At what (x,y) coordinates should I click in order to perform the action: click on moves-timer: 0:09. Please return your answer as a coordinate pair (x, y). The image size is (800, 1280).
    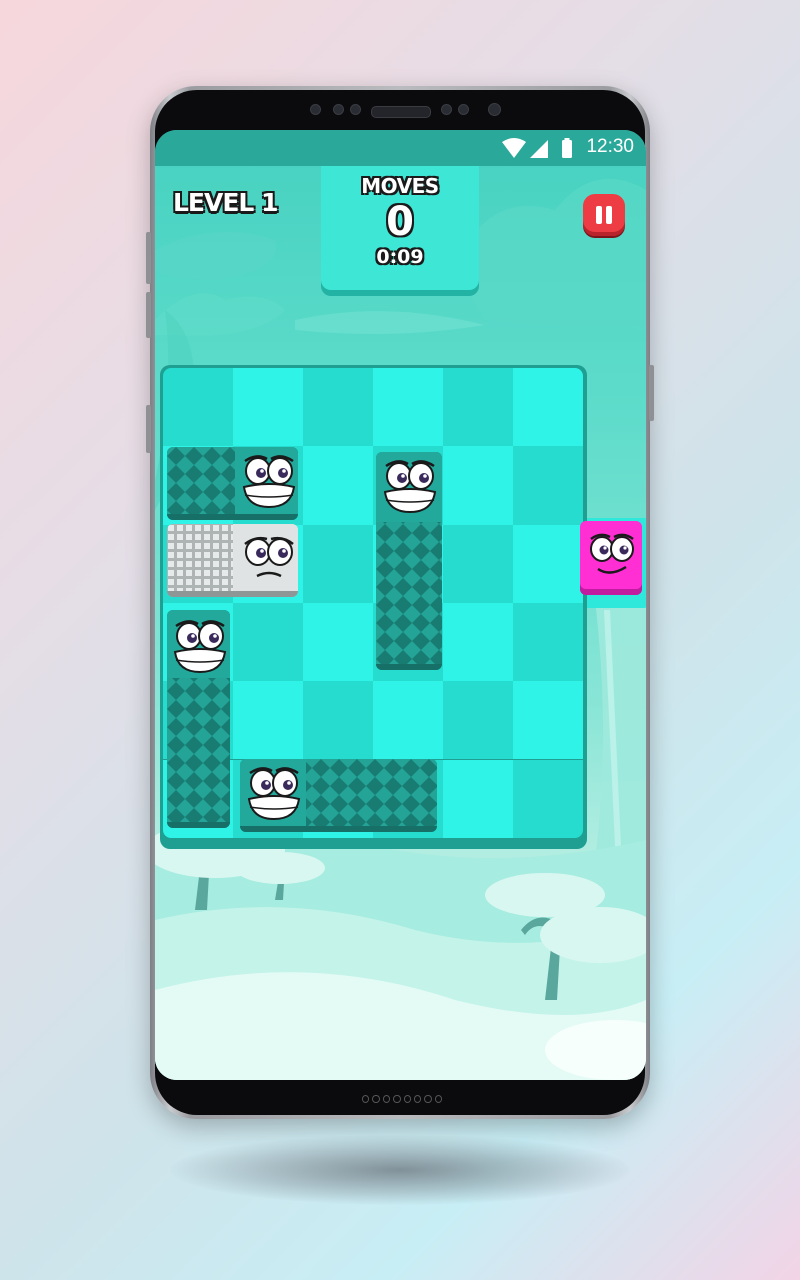
    Looking at the image, I should click on (400, 257).